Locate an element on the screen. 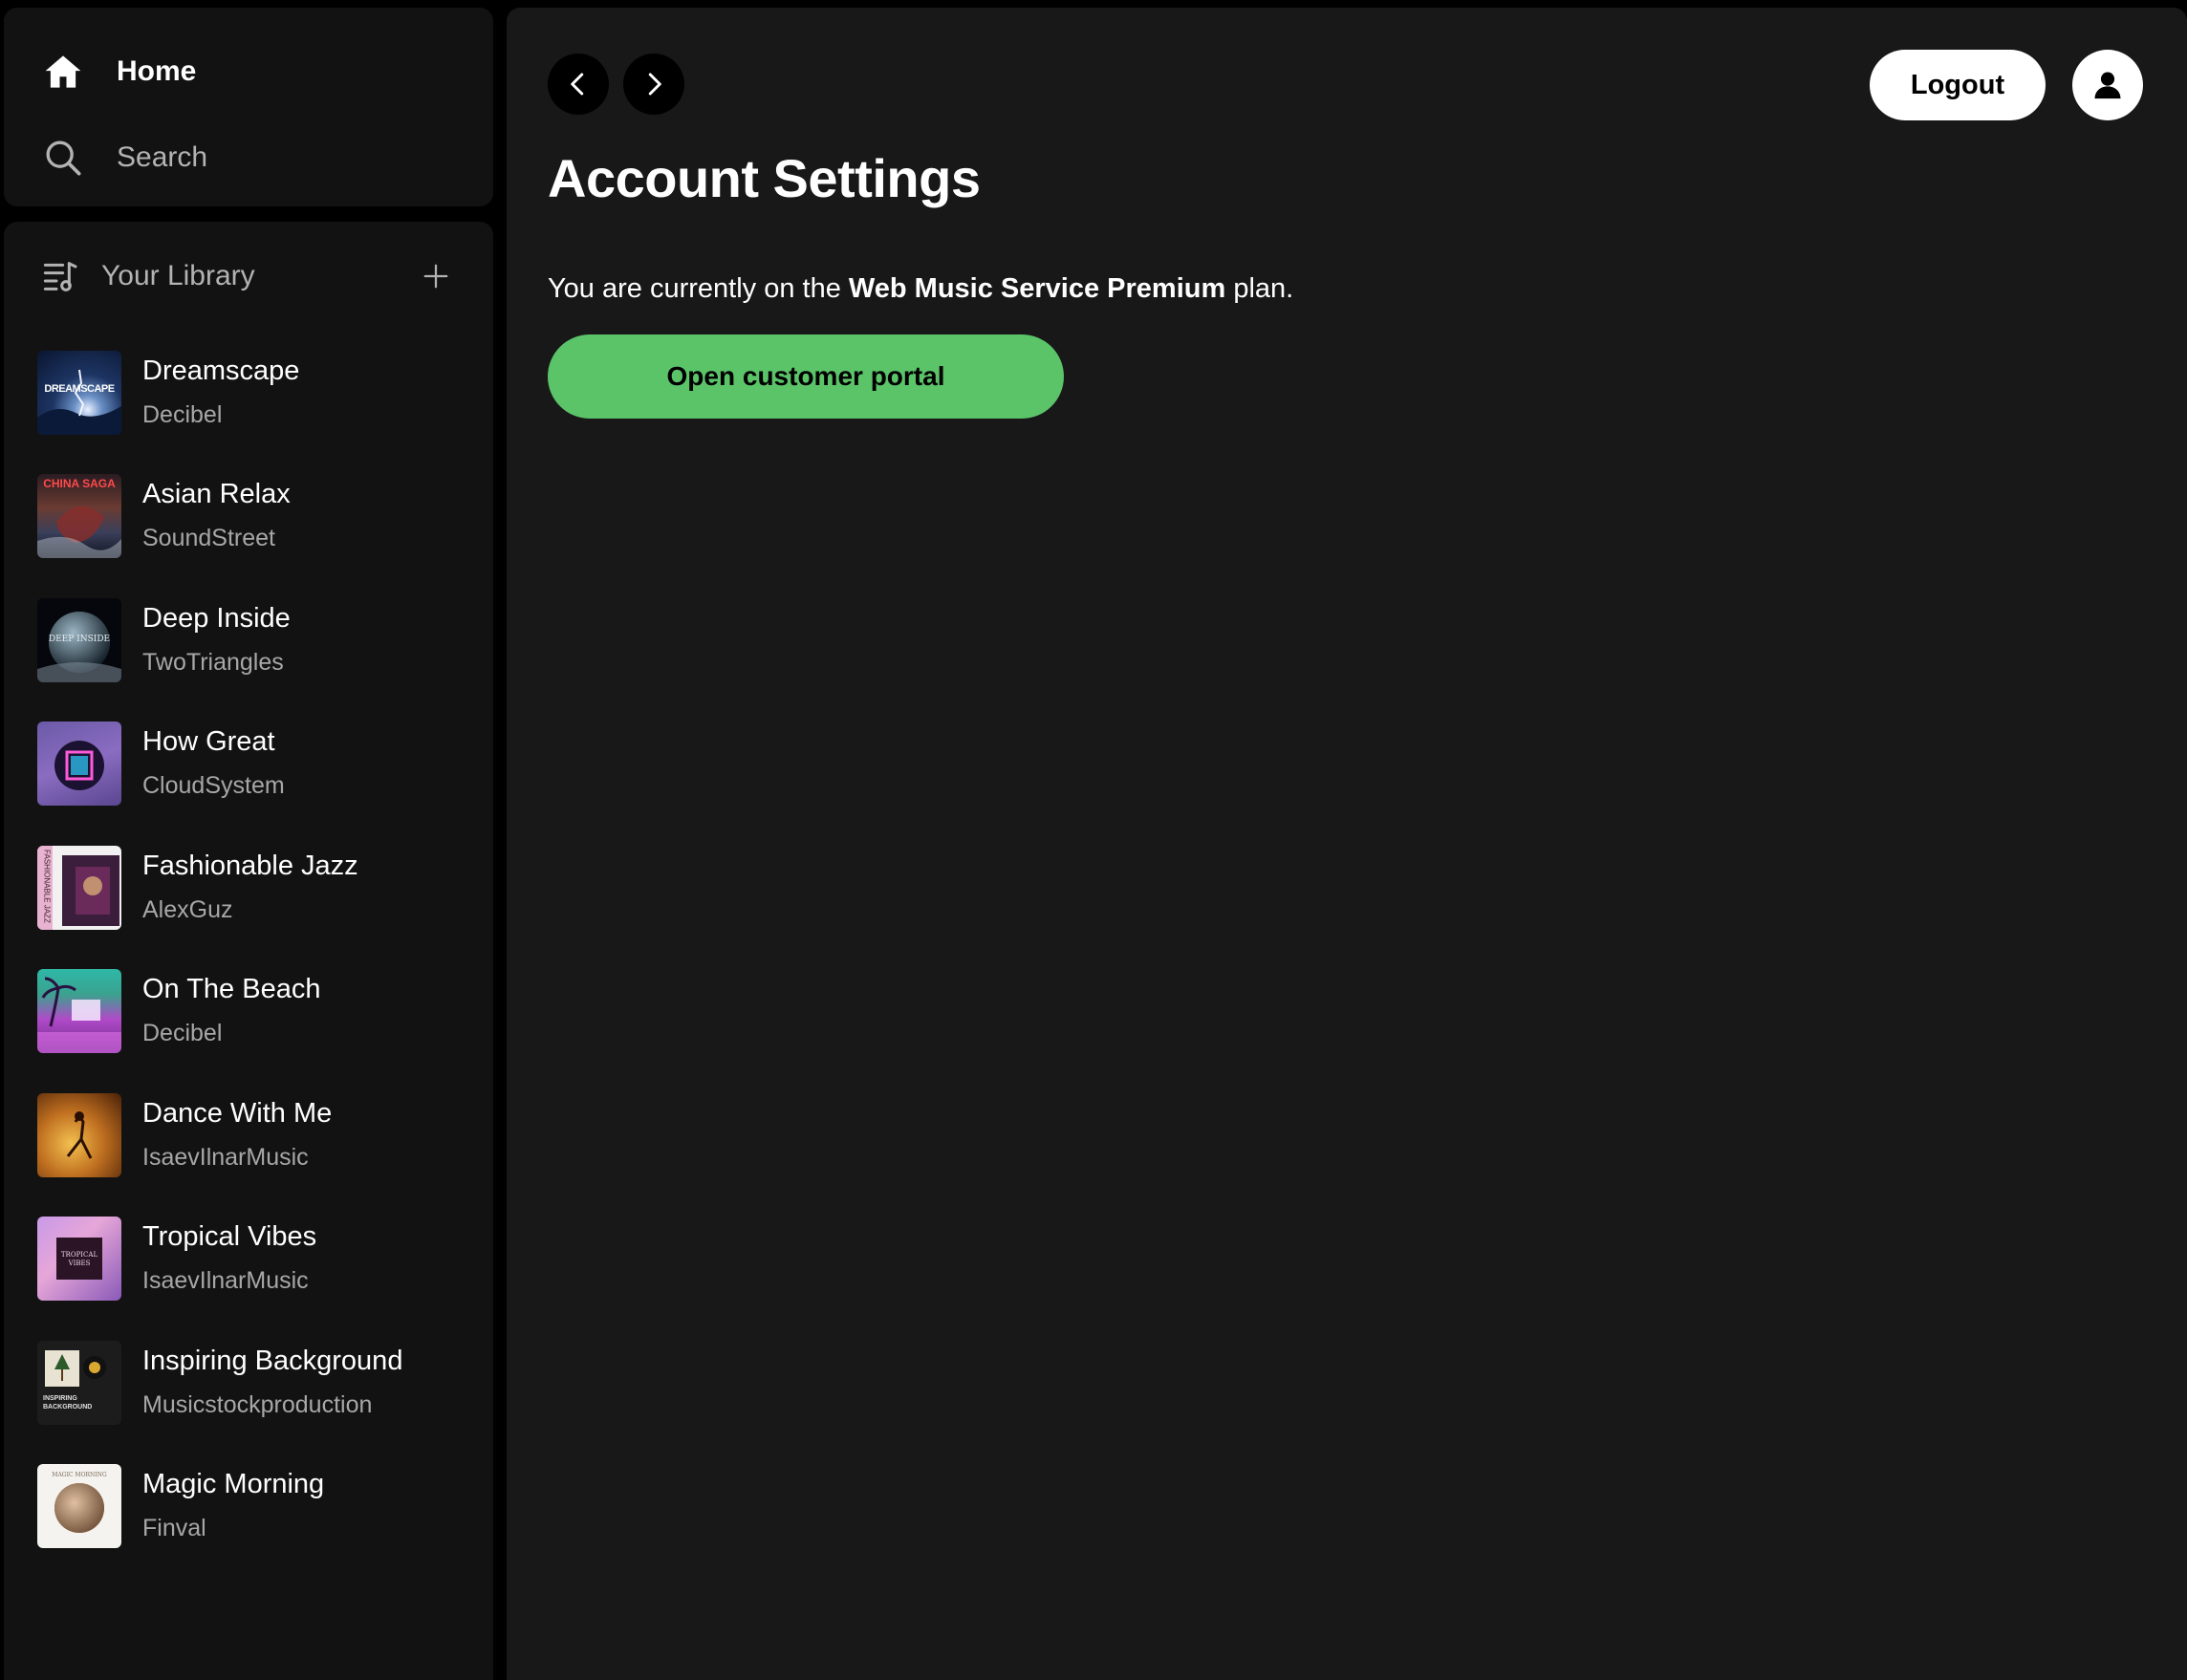 Image resolution: width=2187 pixels, height=1680 pixels. item-title: Tropical Vibes is located at coordinates (229, 1237).